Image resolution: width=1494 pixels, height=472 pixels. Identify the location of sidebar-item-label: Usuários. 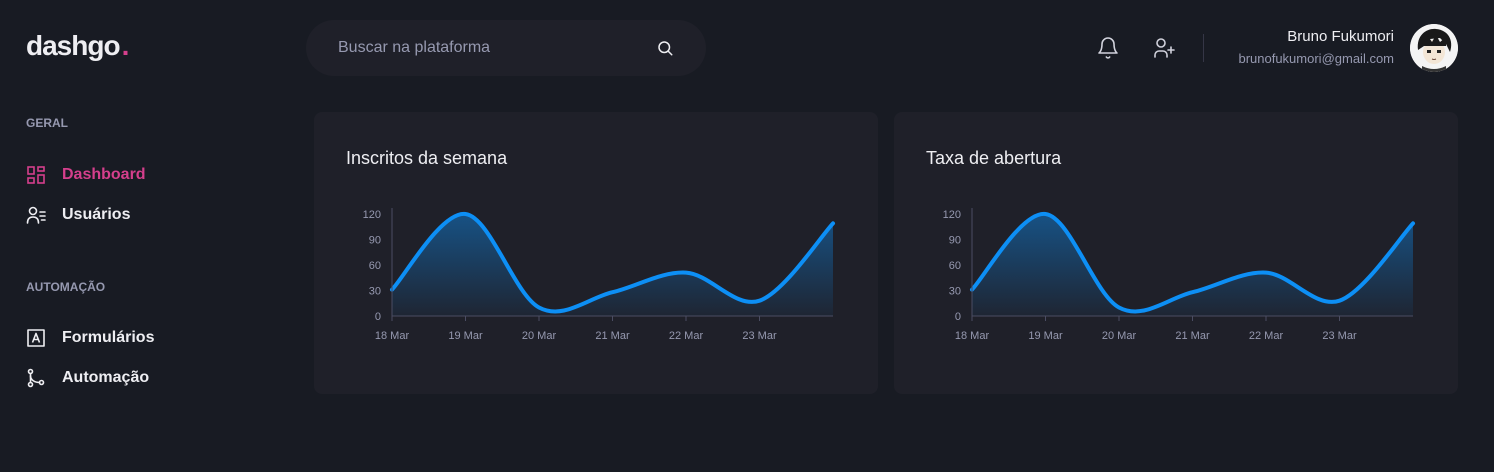
(96, 214).